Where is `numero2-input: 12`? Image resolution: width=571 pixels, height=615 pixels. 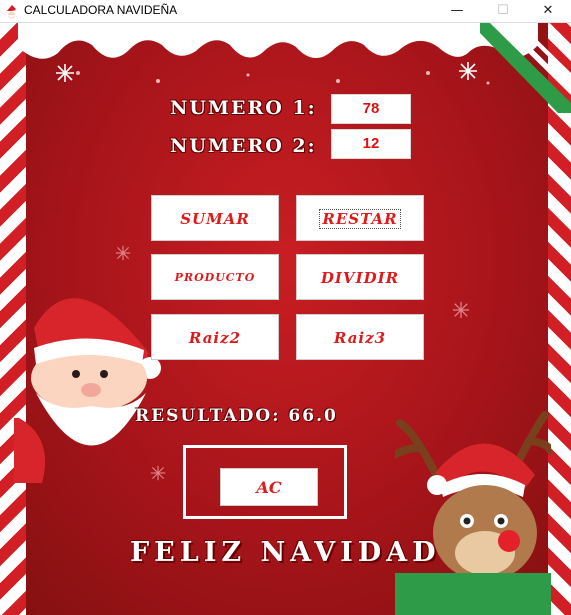
numero2-input: 12 is located at coordinates (371, 144).